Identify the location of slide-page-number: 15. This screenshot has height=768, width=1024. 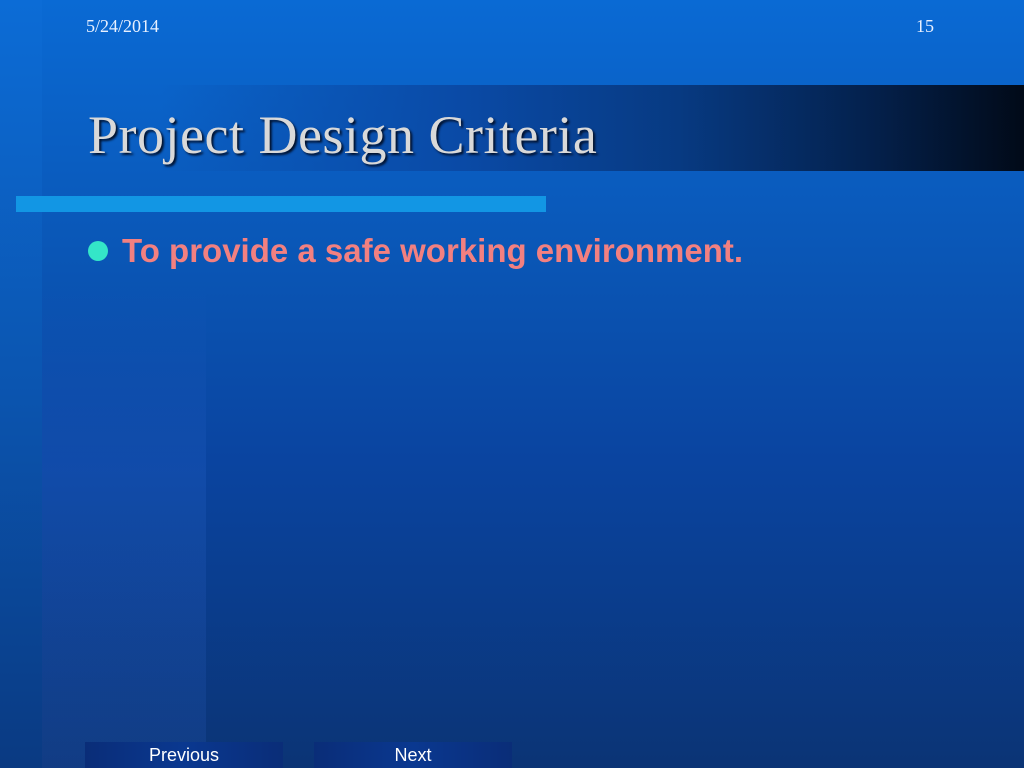
(925, 26).